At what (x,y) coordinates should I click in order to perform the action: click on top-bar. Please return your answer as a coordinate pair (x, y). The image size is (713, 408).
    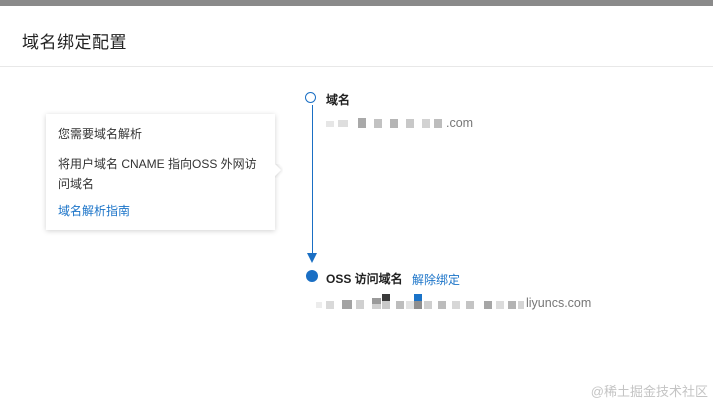
    Looking at the image, I should click on (356, 3).